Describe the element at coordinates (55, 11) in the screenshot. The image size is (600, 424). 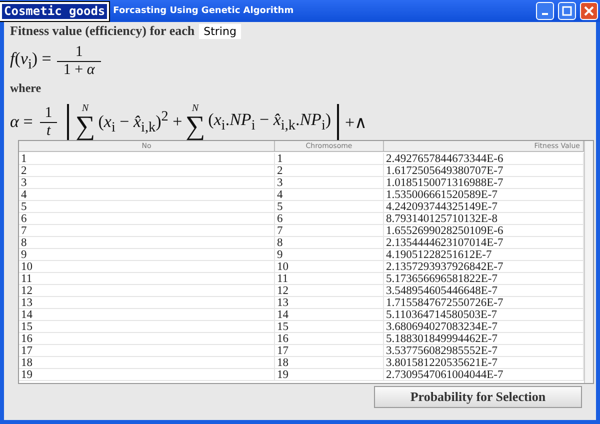
I see `app-name: Cosmetic goods` at that location.